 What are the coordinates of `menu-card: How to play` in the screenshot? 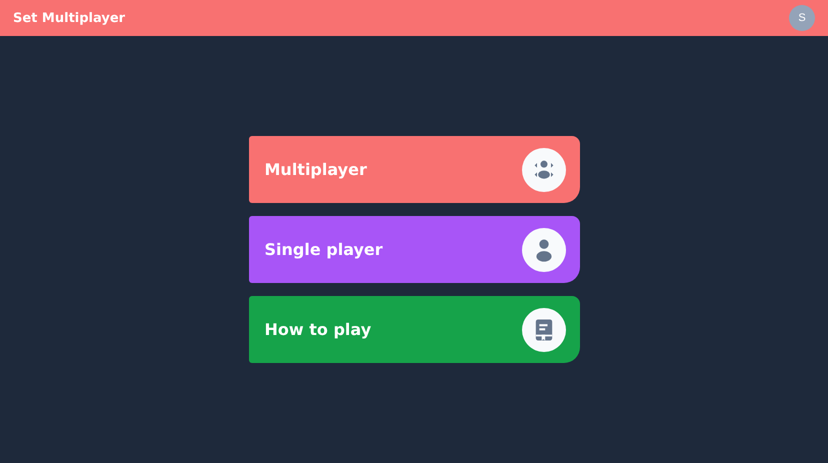 It's located at (414, 329).